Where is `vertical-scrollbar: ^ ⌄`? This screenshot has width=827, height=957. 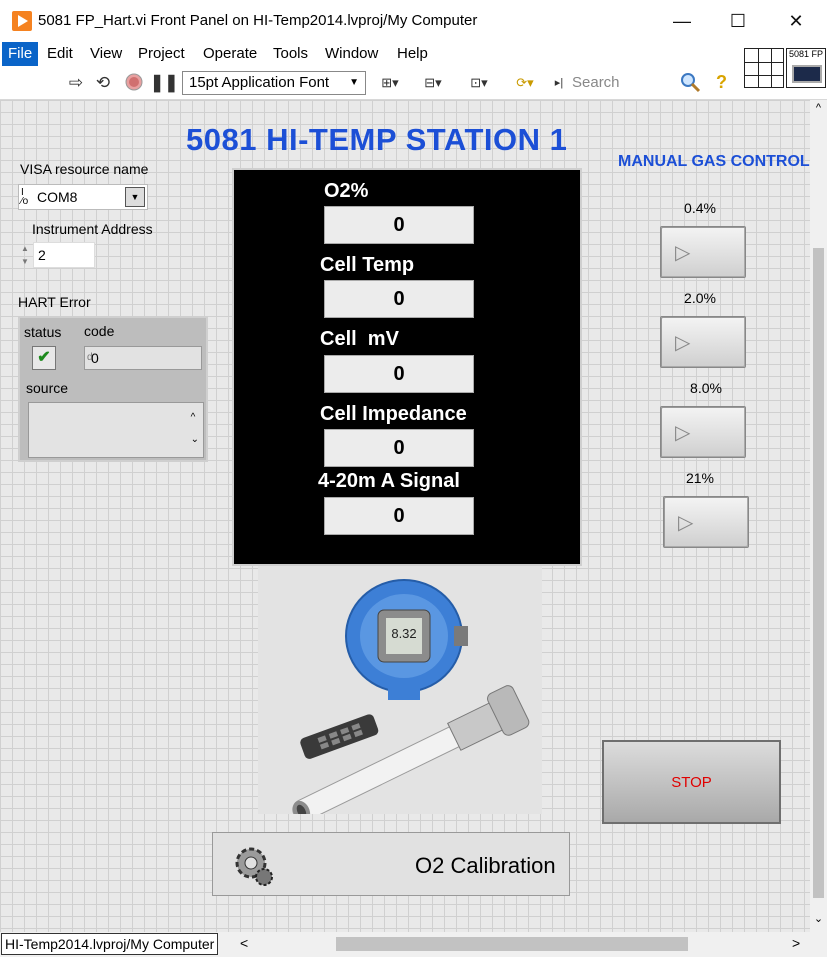 vertical-scrollbar: ^ ⌄ is located at coordinates (818, 516).